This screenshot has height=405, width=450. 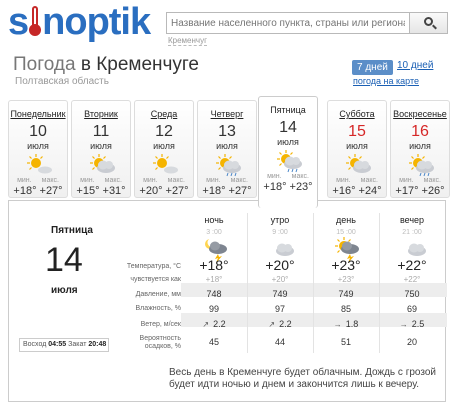 I want to click on pressure-value: 750, so click(x=412, y=294).